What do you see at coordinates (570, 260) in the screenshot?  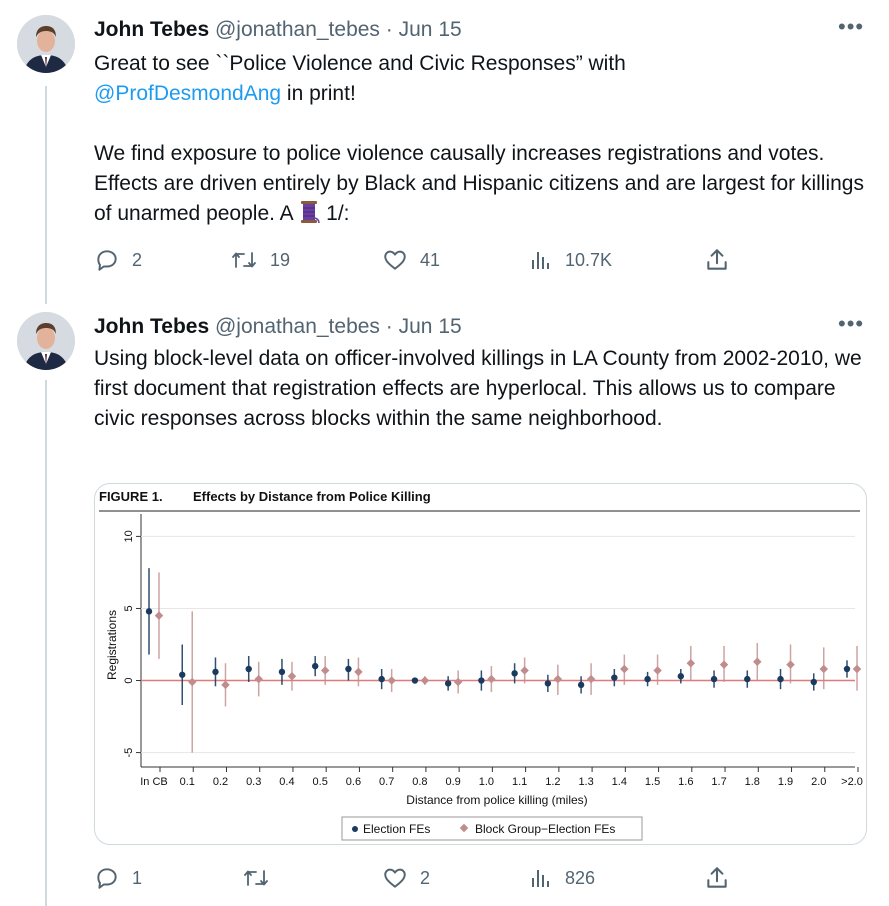 I see `views-button: 10.7K` at bounding box center [570, 260].